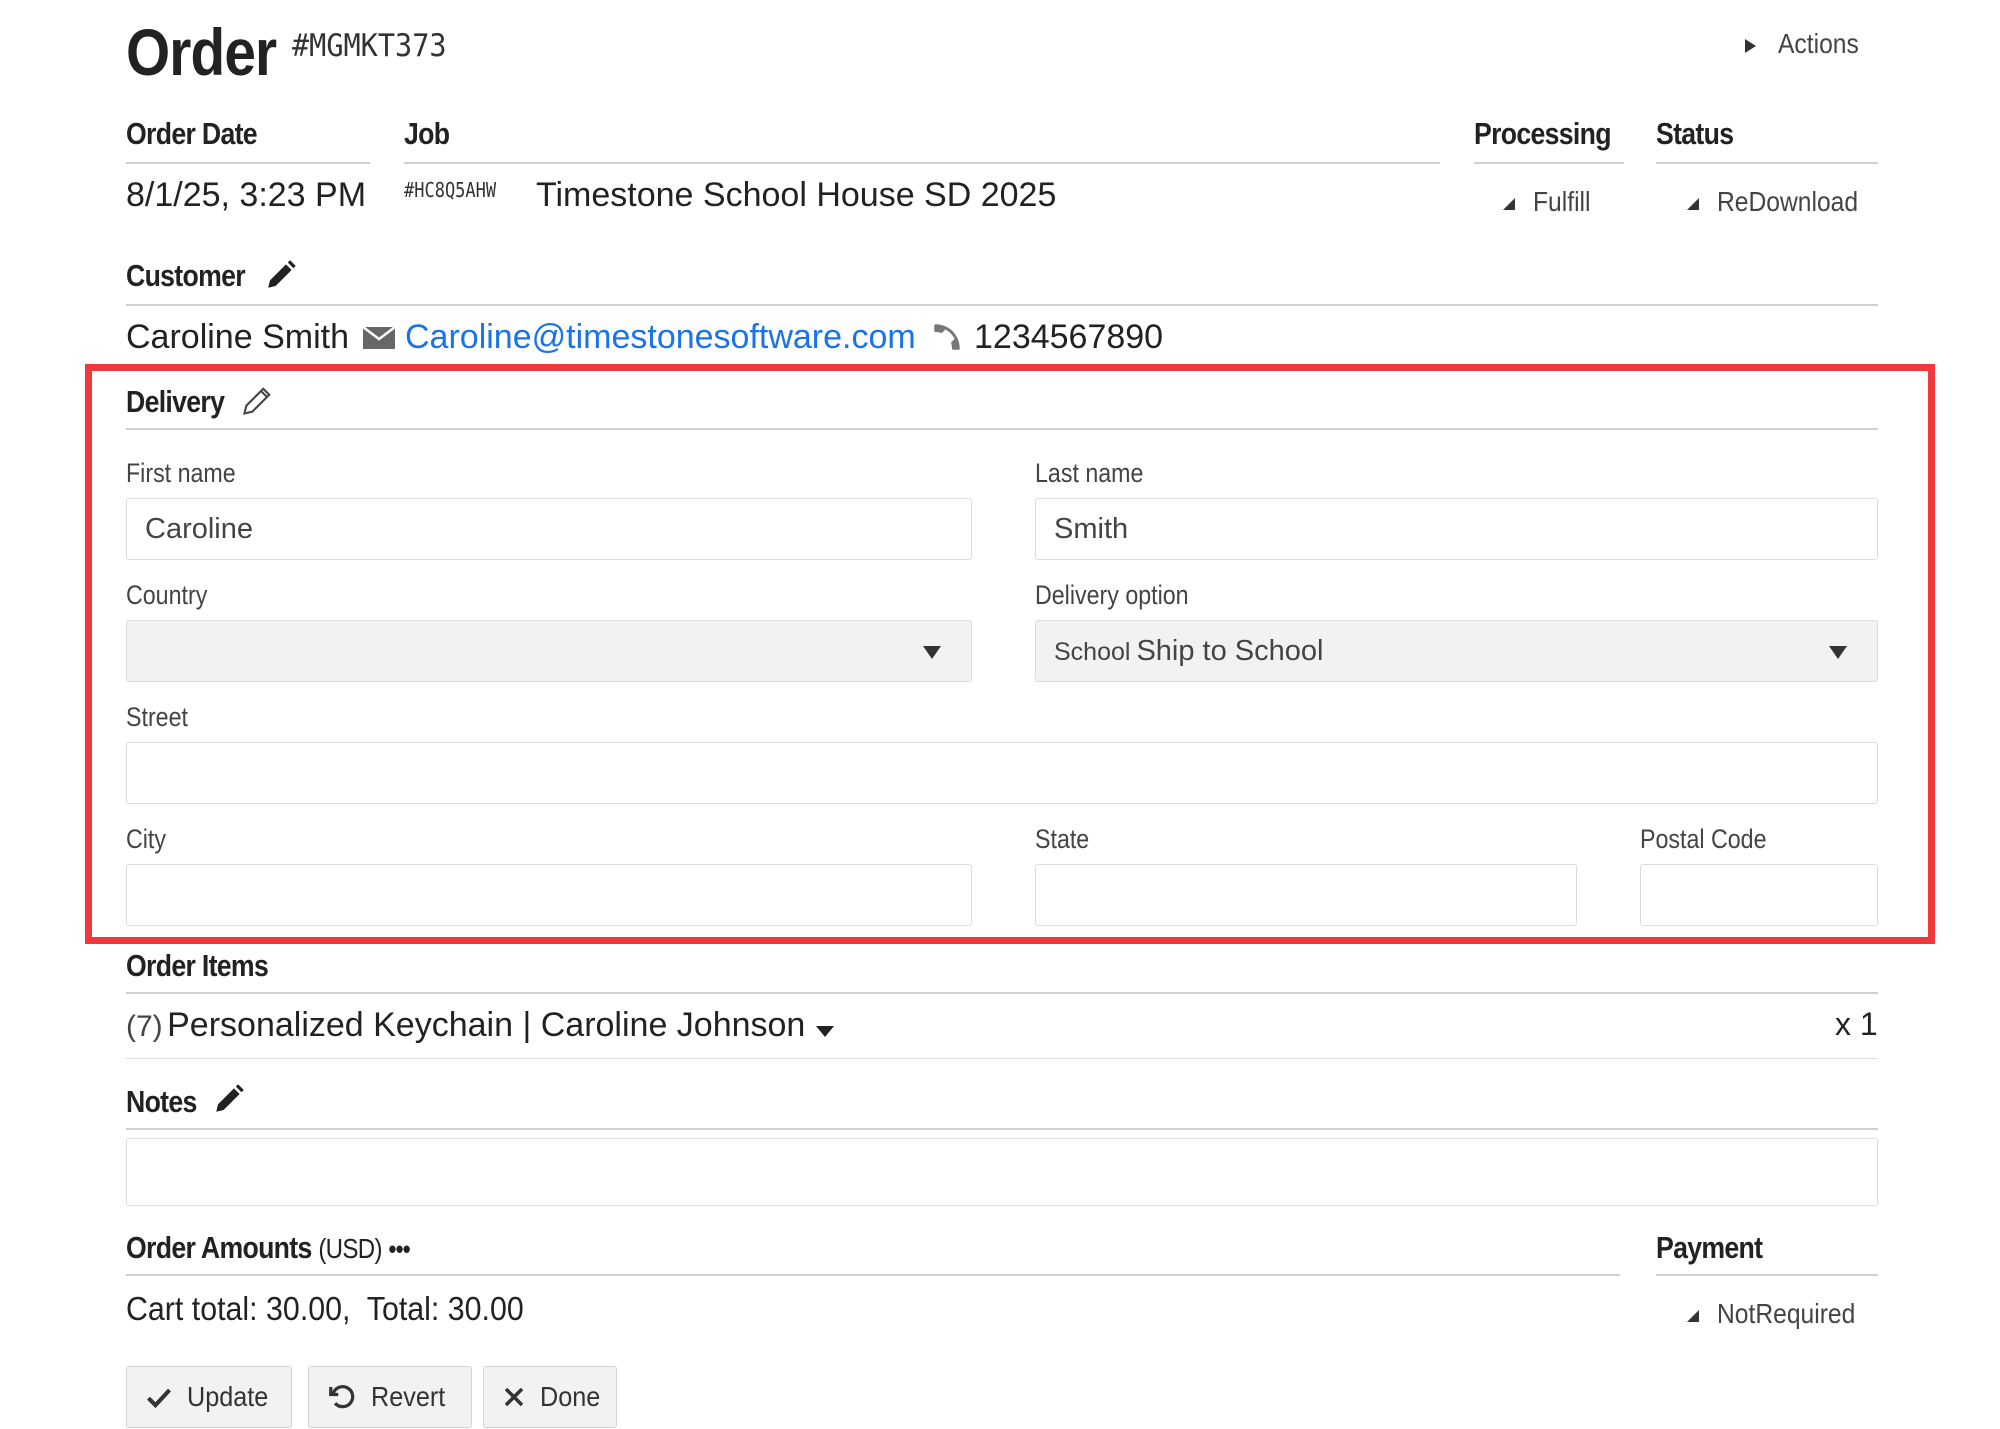  Describe the element at coordinates (144, 1026) in the screenshot. I see `item-count: (7)` at that location.